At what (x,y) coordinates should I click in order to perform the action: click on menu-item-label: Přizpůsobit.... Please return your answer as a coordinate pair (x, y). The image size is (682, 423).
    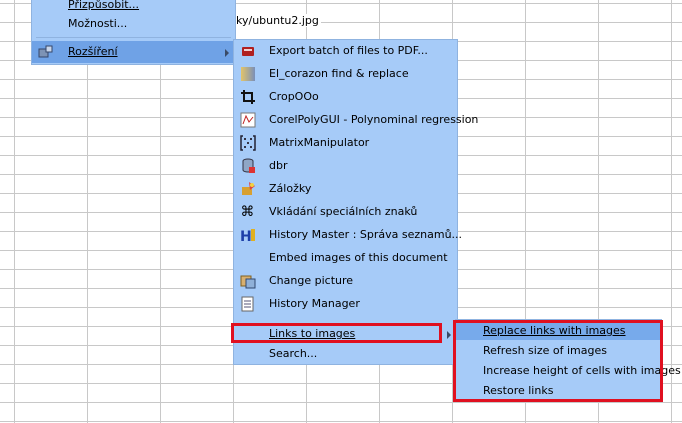
    Looking at the image, I should click on (104, 5).